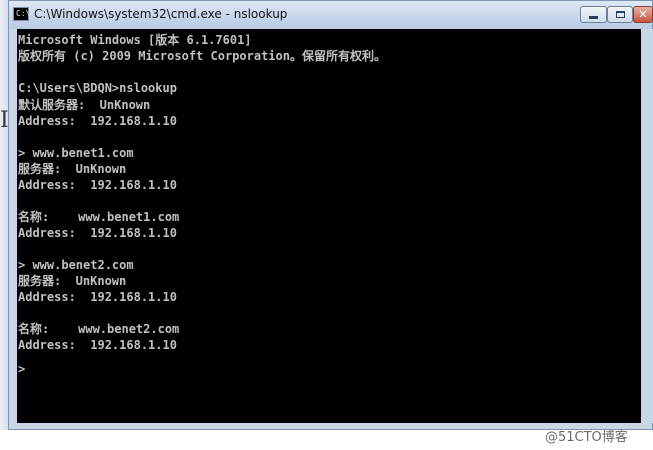 The width and height of the screenshot is (653, 450). What do you see at coordinates (135, 40) in the screenshot?
I see `console-line: Microsoft Windows [版本 6.1.7601]` at bounding box center [135, 40].